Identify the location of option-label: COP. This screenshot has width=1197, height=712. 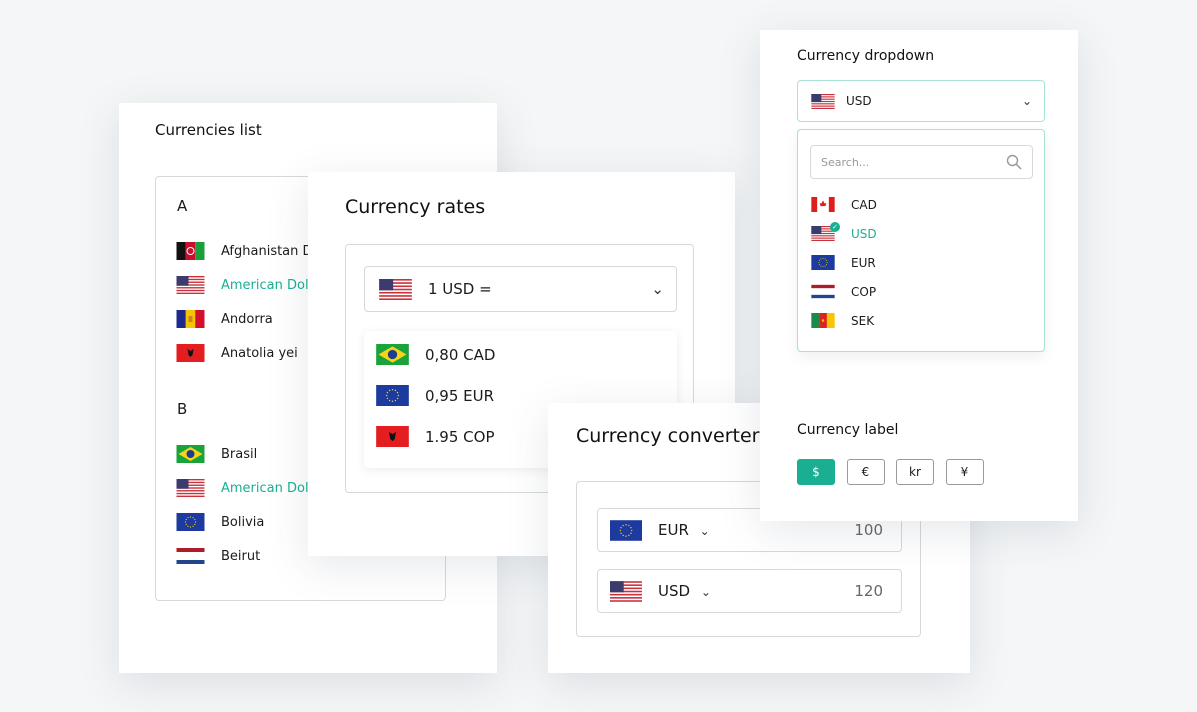
(864, 291).